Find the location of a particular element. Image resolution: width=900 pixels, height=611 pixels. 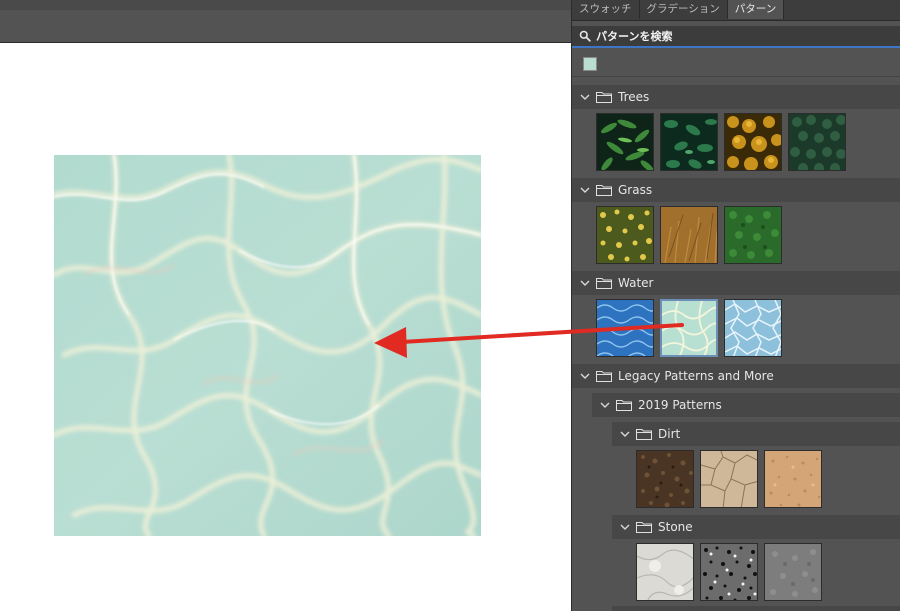

tab-gradients: グラデーション is located at coordinates (684, 9).